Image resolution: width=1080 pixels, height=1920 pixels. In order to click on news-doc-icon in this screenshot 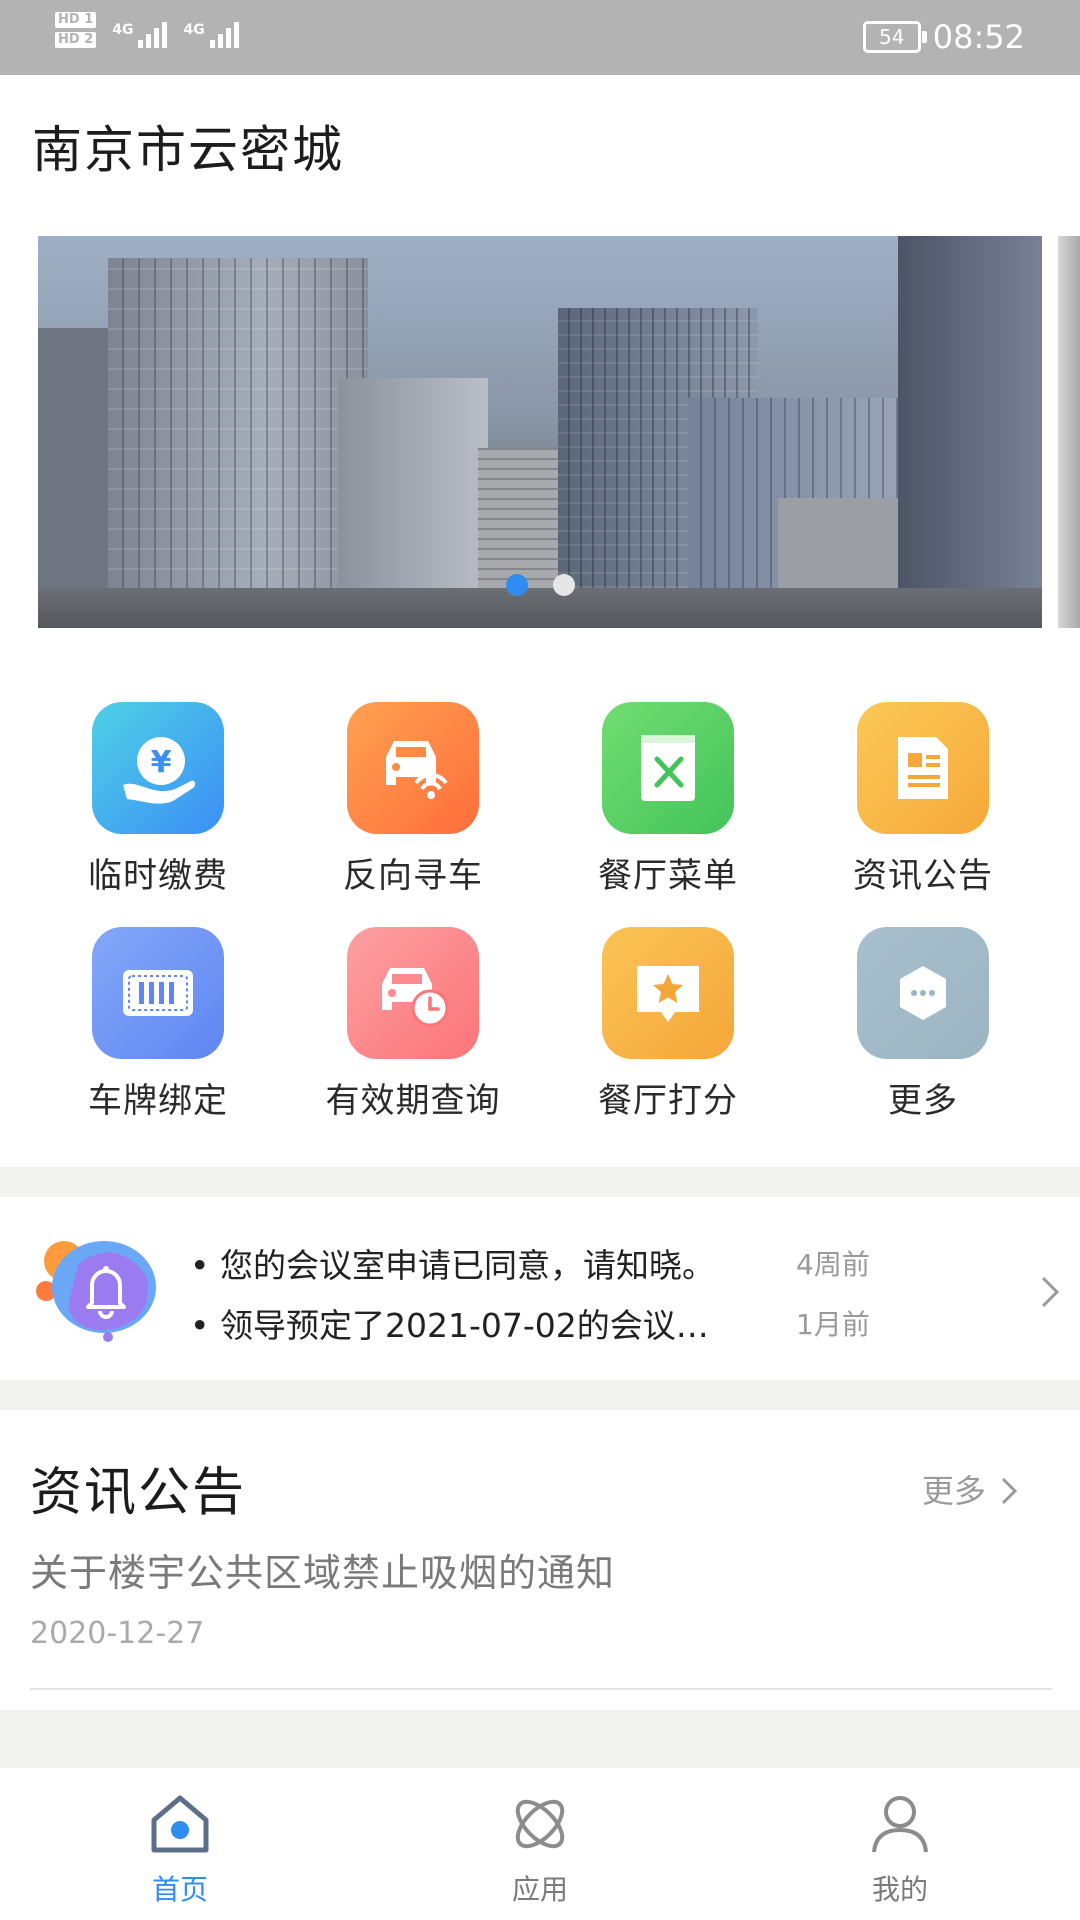, I will do `click(923, 768)`.